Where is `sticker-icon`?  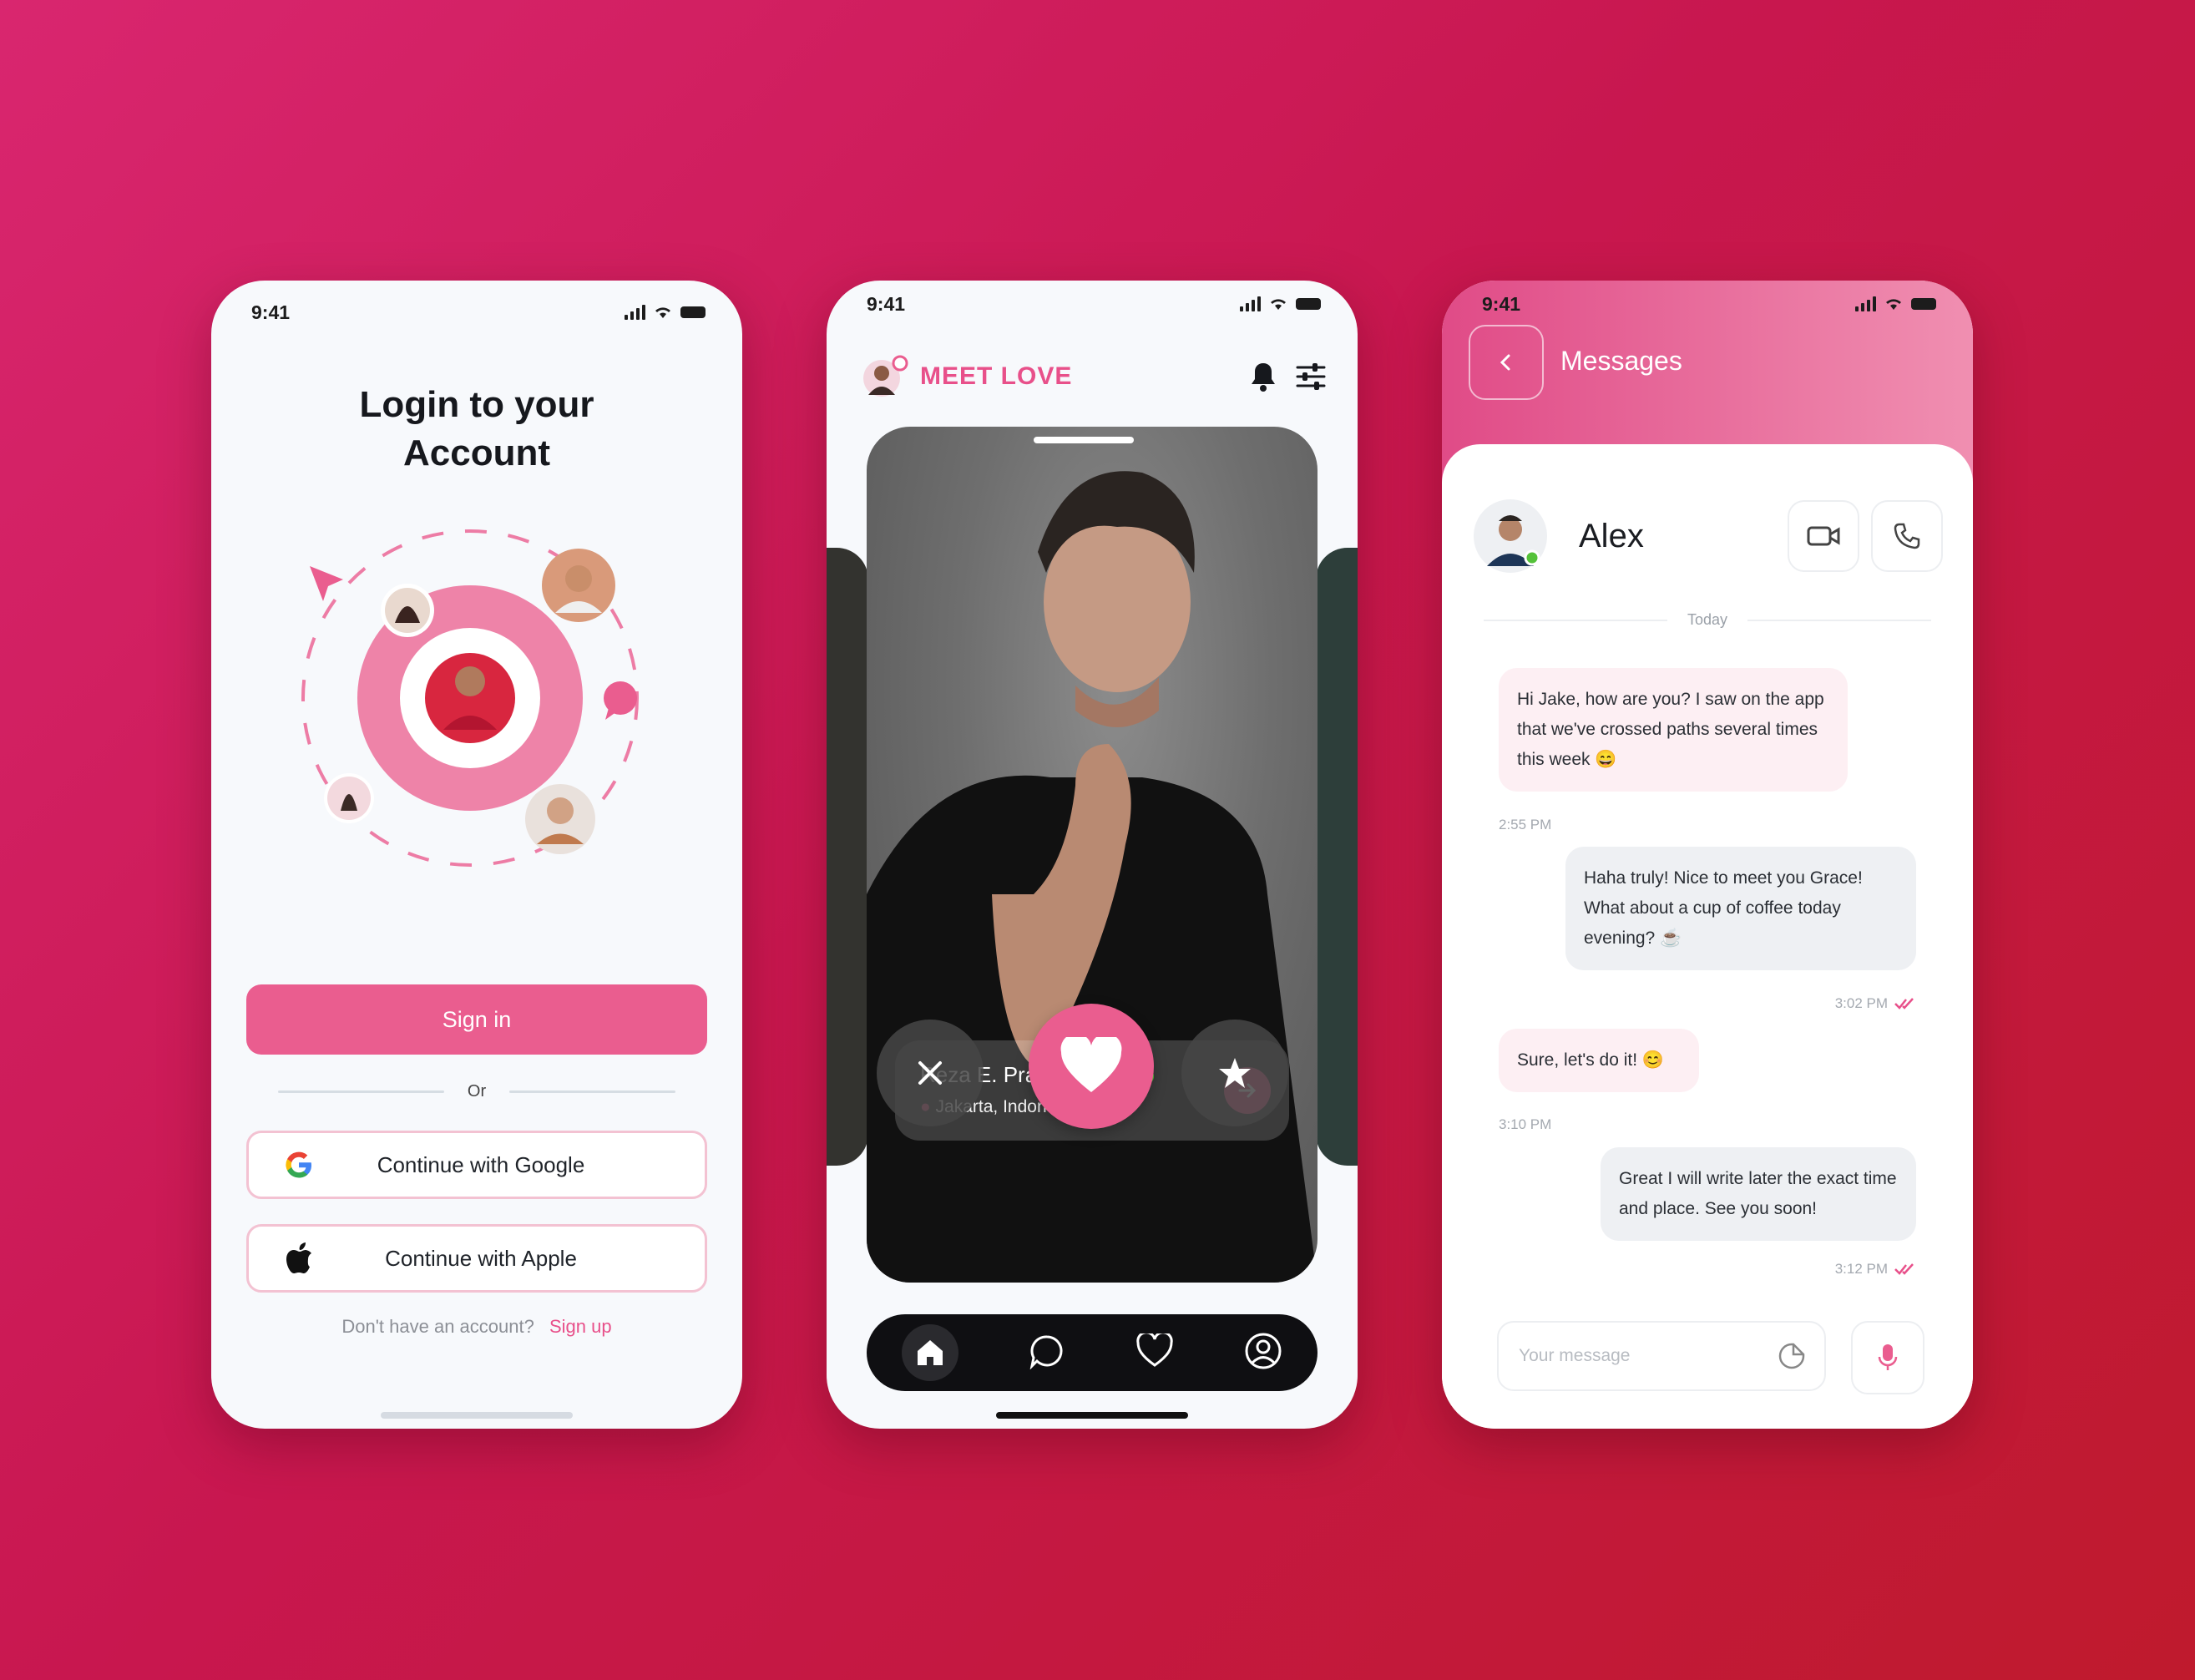 sticker-icon is located at coordinates (1792, 1356).